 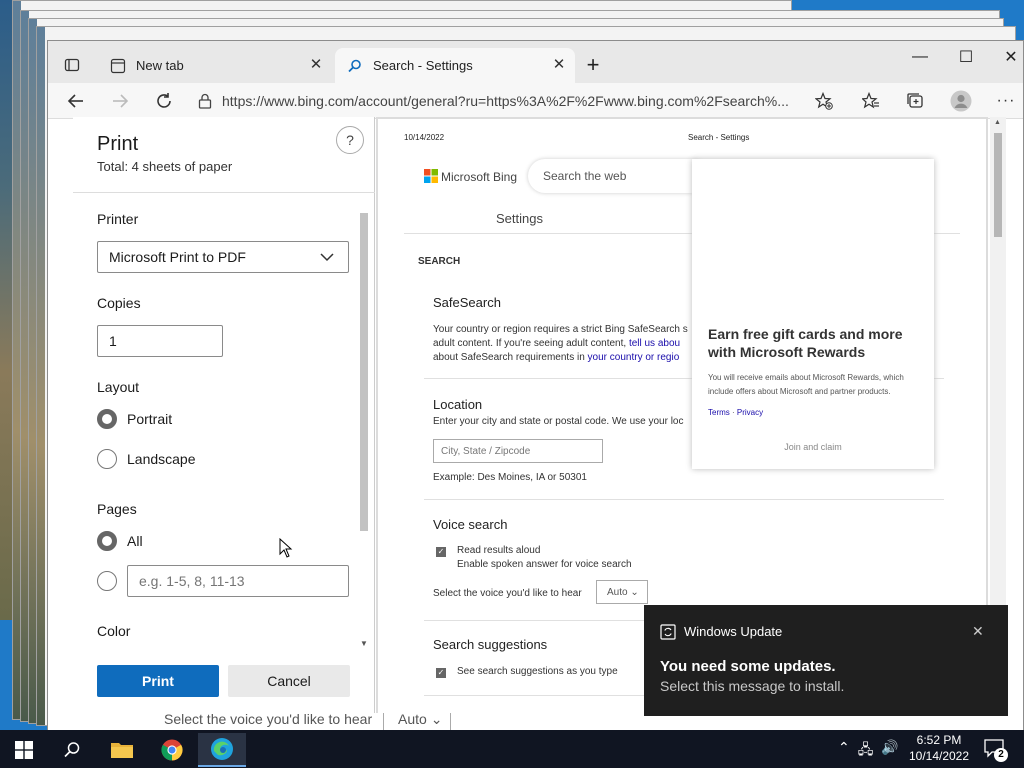 I want to click on landscape-radio, so click(x=107, y=459).